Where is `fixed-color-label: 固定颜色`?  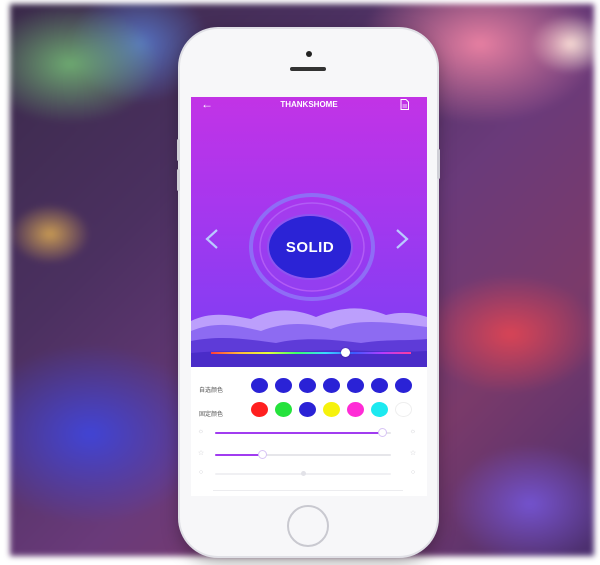 fixed-color-label: 固定颜色 is located at coordinates (211, 415).